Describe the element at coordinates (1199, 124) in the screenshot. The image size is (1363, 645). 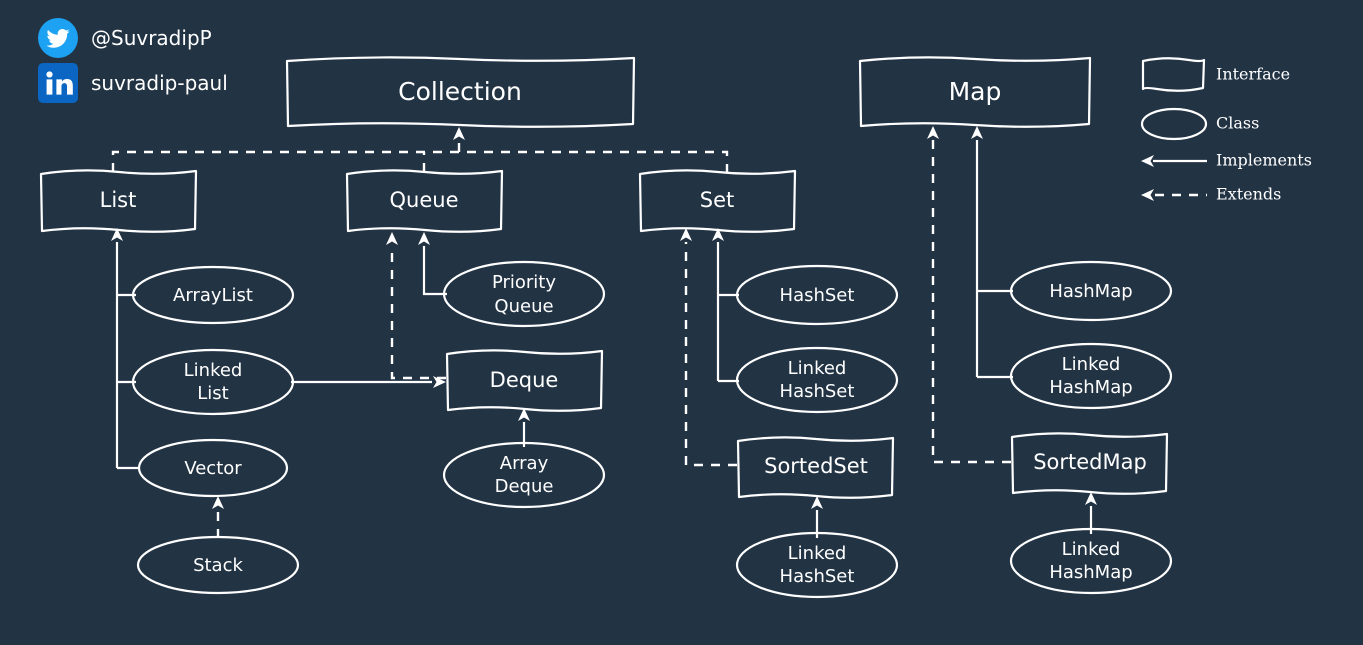
I see `legend-item-class: Class` at that location.